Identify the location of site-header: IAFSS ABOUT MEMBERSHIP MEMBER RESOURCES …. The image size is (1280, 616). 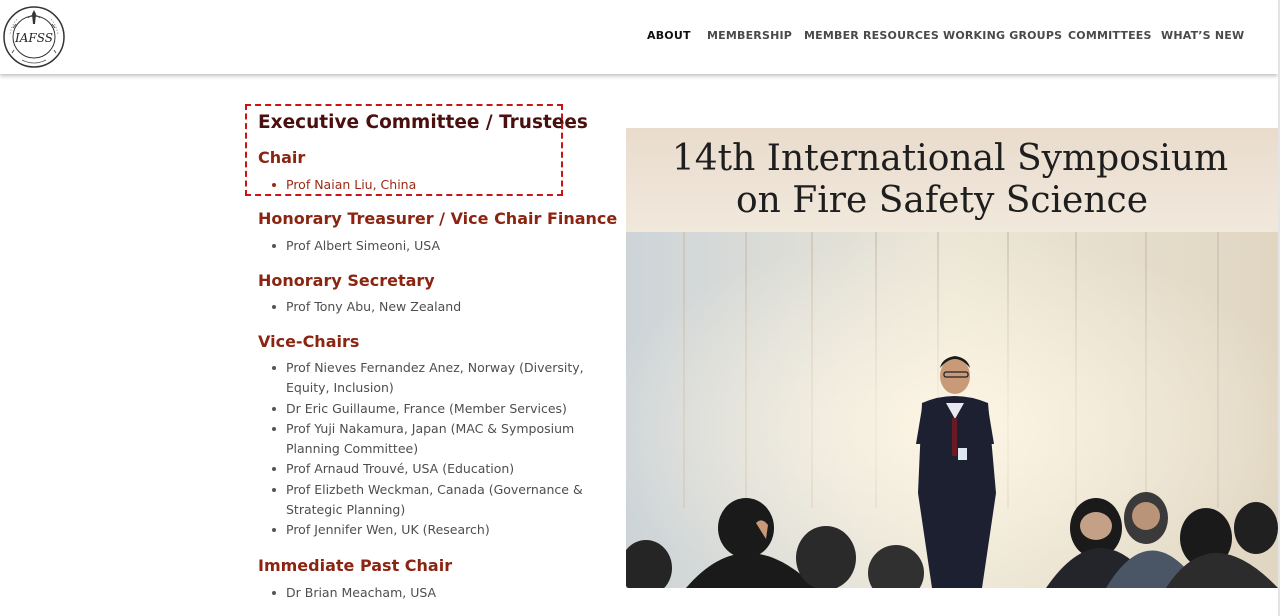
(639, 37).